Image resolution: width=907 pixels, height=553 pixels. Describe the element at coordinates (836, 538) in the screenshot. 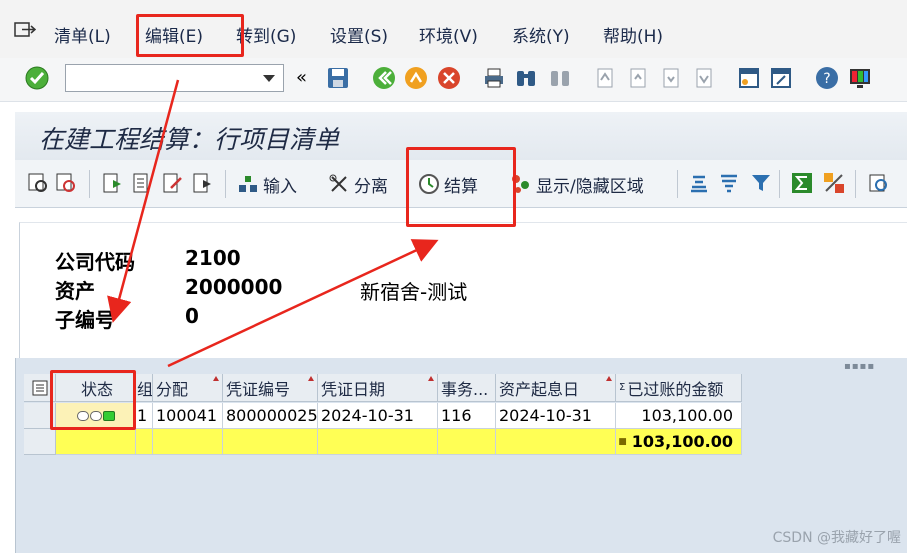

I see `watermark: CSDN @我藏好了喔` at that location.